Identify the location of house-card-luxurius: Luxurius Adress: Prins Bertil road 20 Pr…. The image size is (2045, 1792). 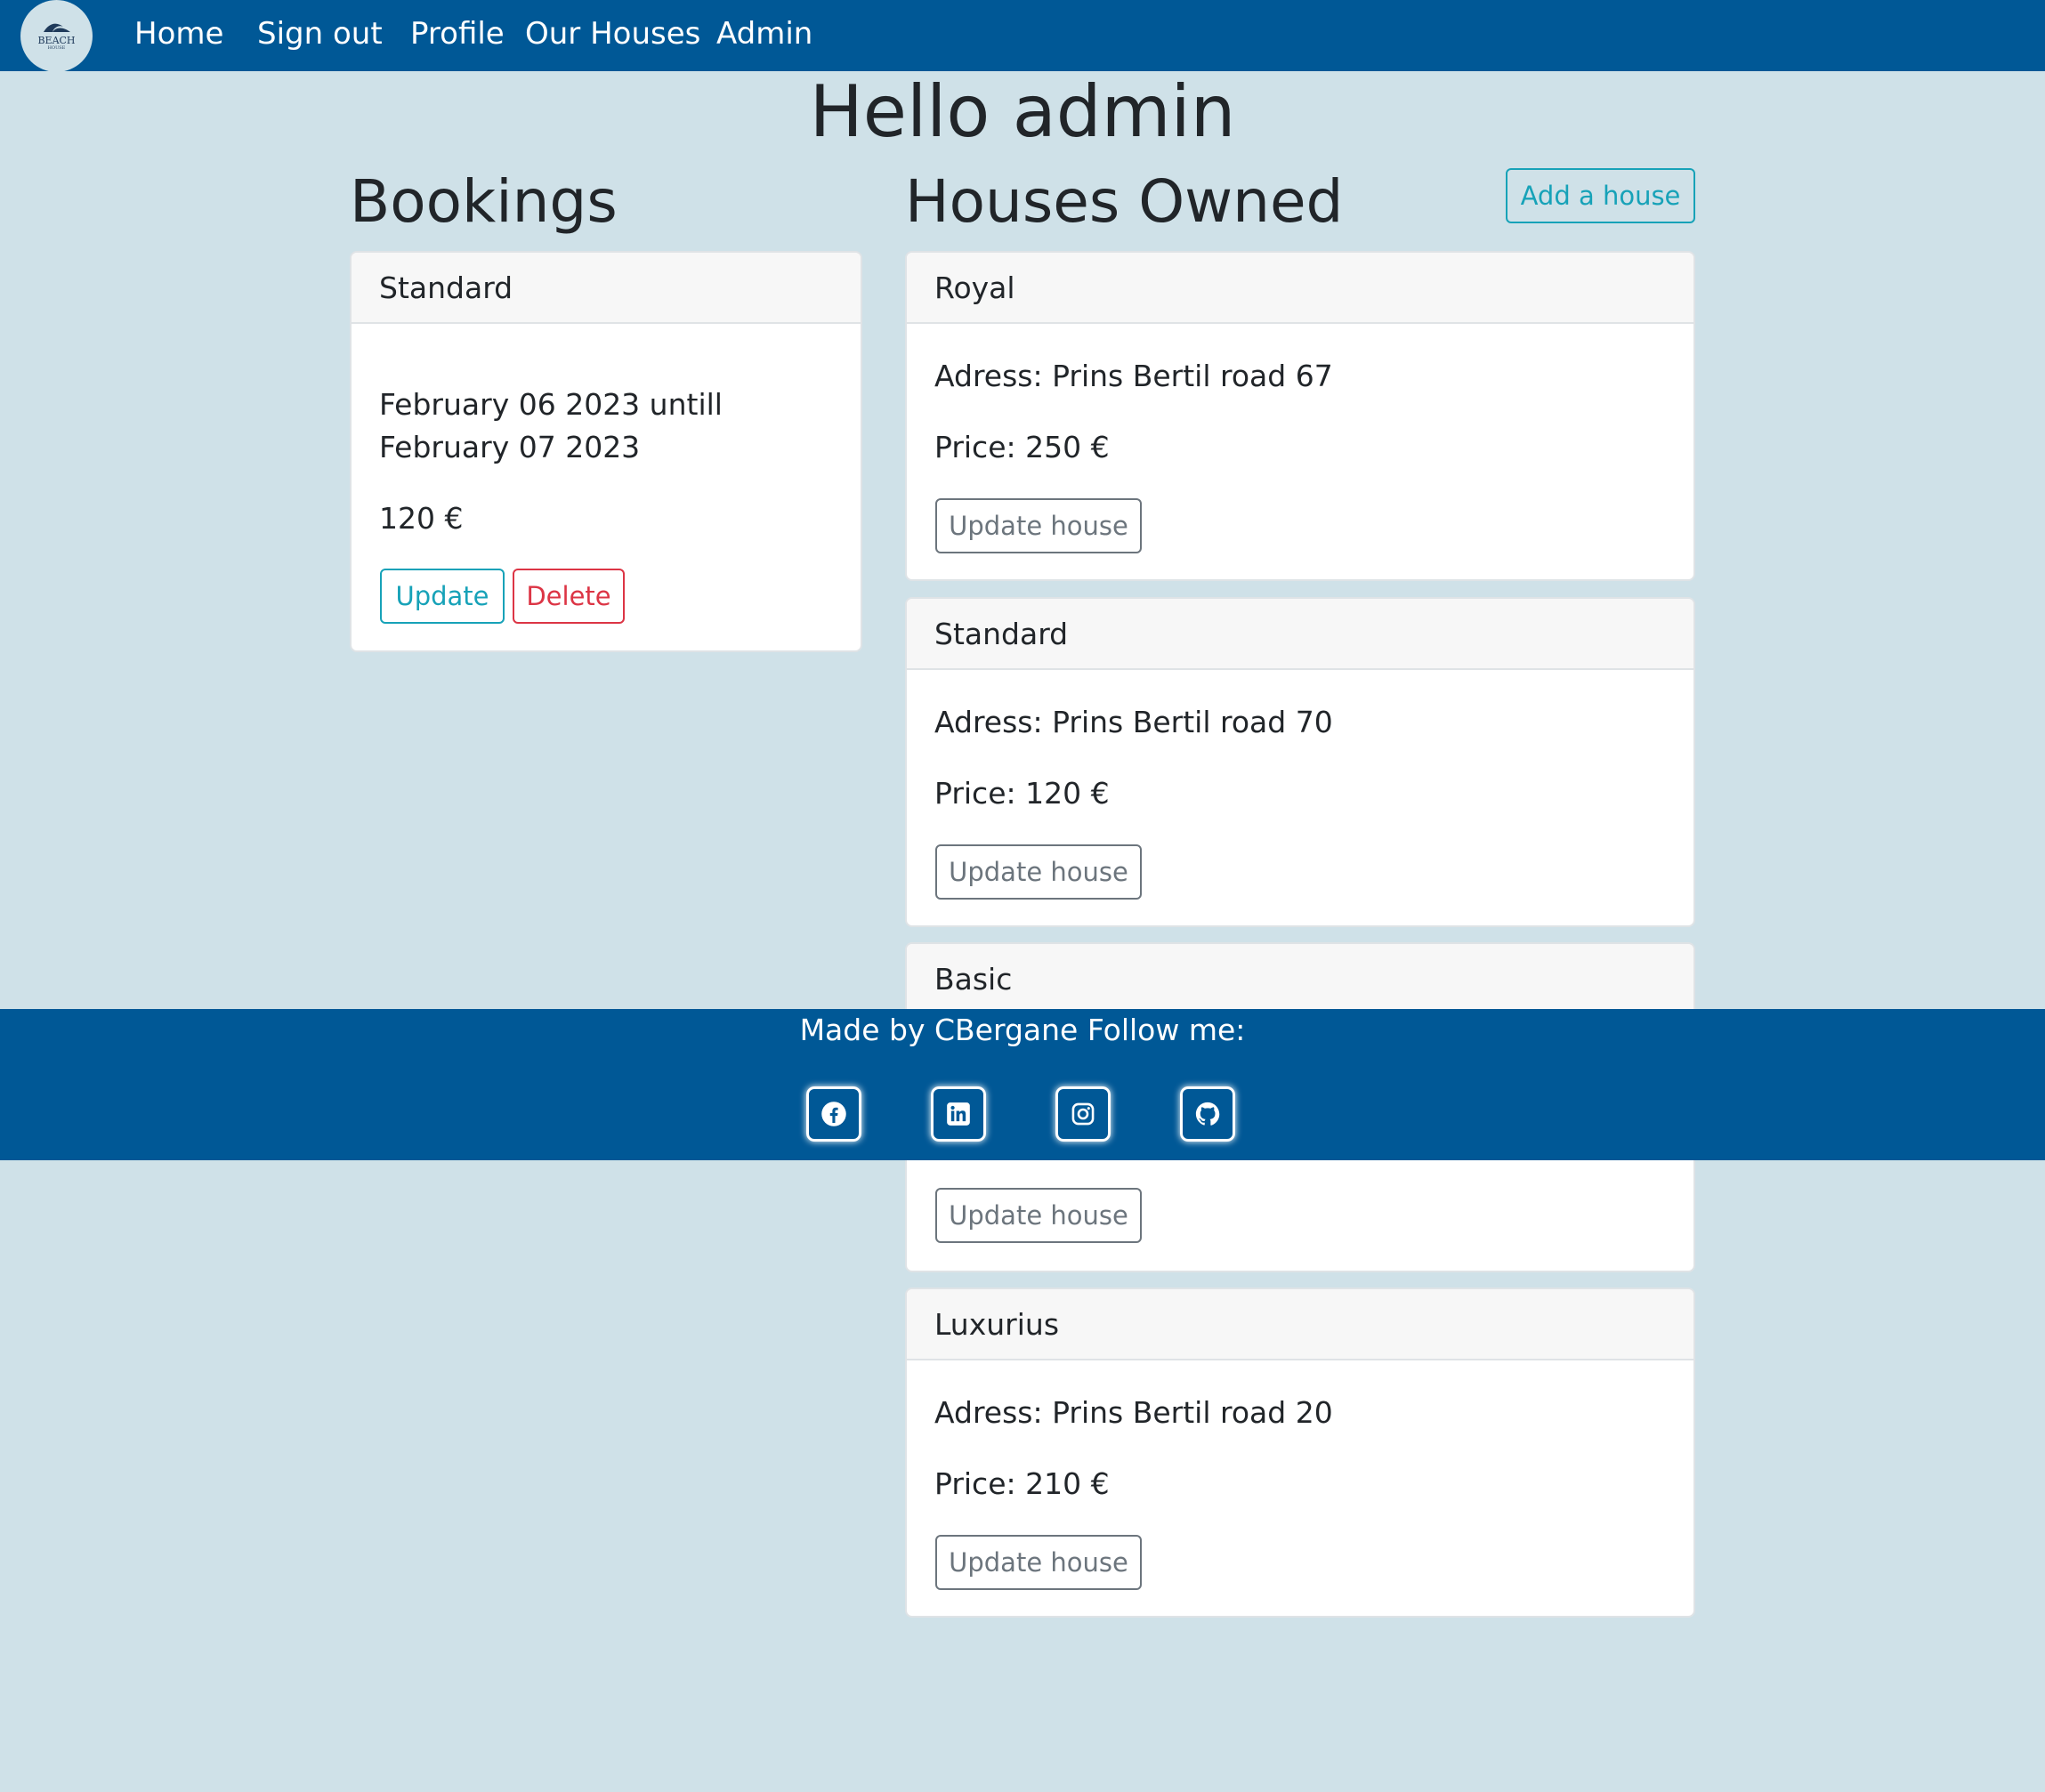
(1300, 1452).